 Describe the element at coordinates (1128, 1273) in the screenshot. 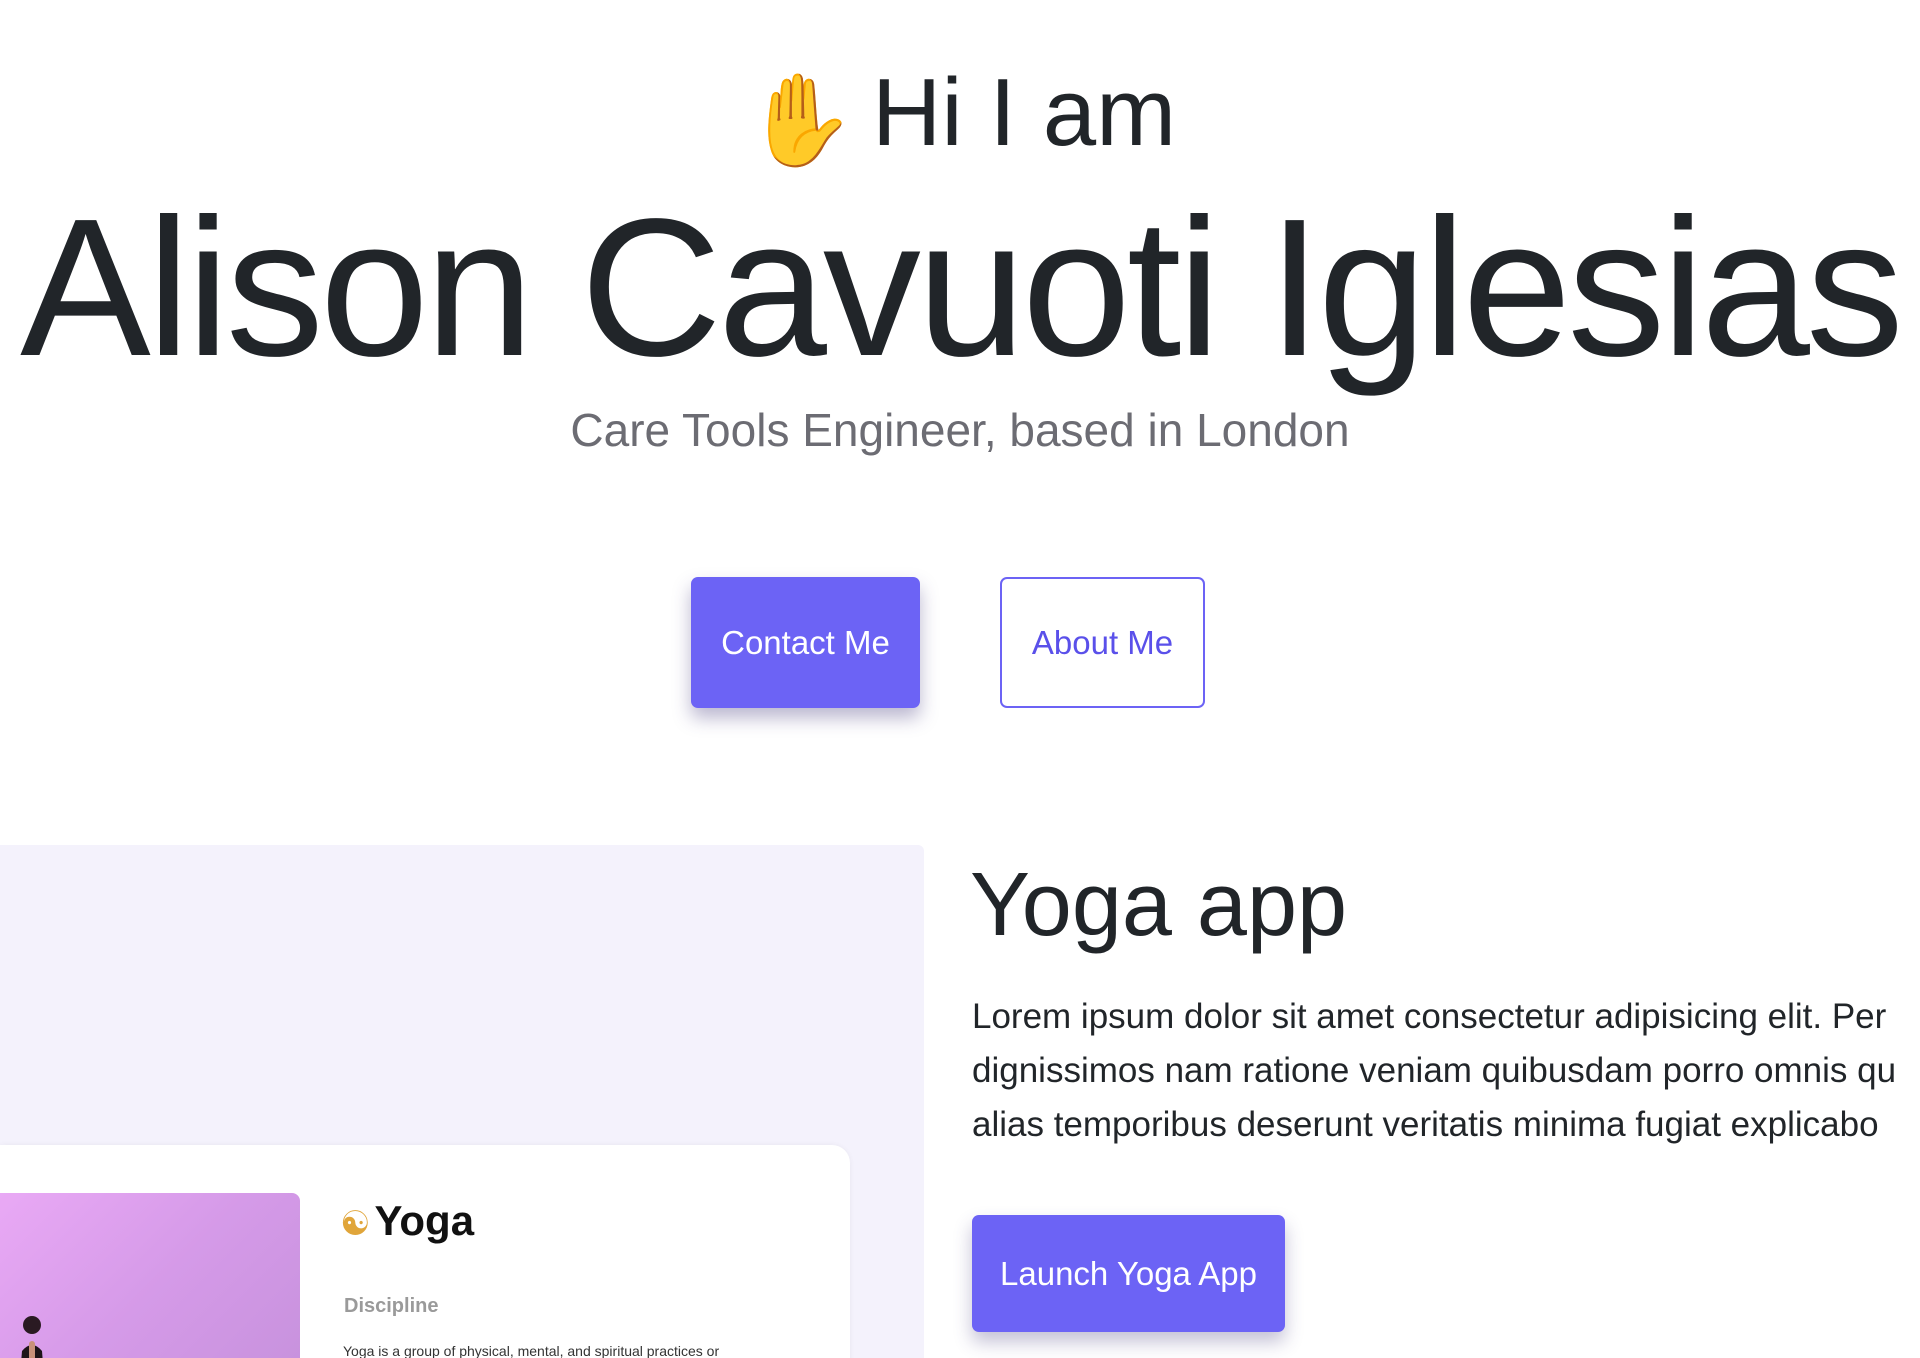

I see `launch-yoga-app-button: Launch Yoga App` at that location.